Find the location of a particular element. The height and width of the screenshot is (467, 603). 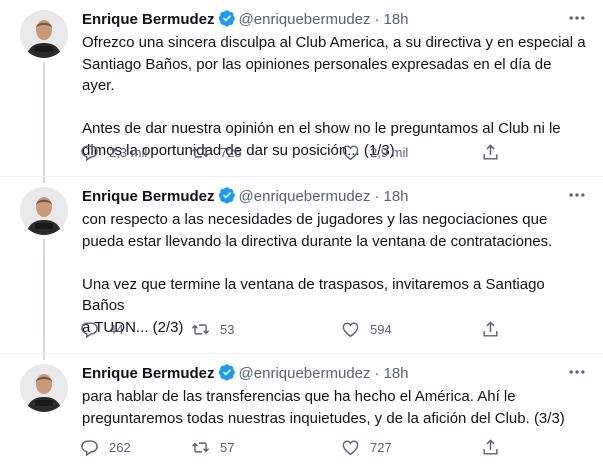

reply-count: 262 is located at coordinates (120, 447).